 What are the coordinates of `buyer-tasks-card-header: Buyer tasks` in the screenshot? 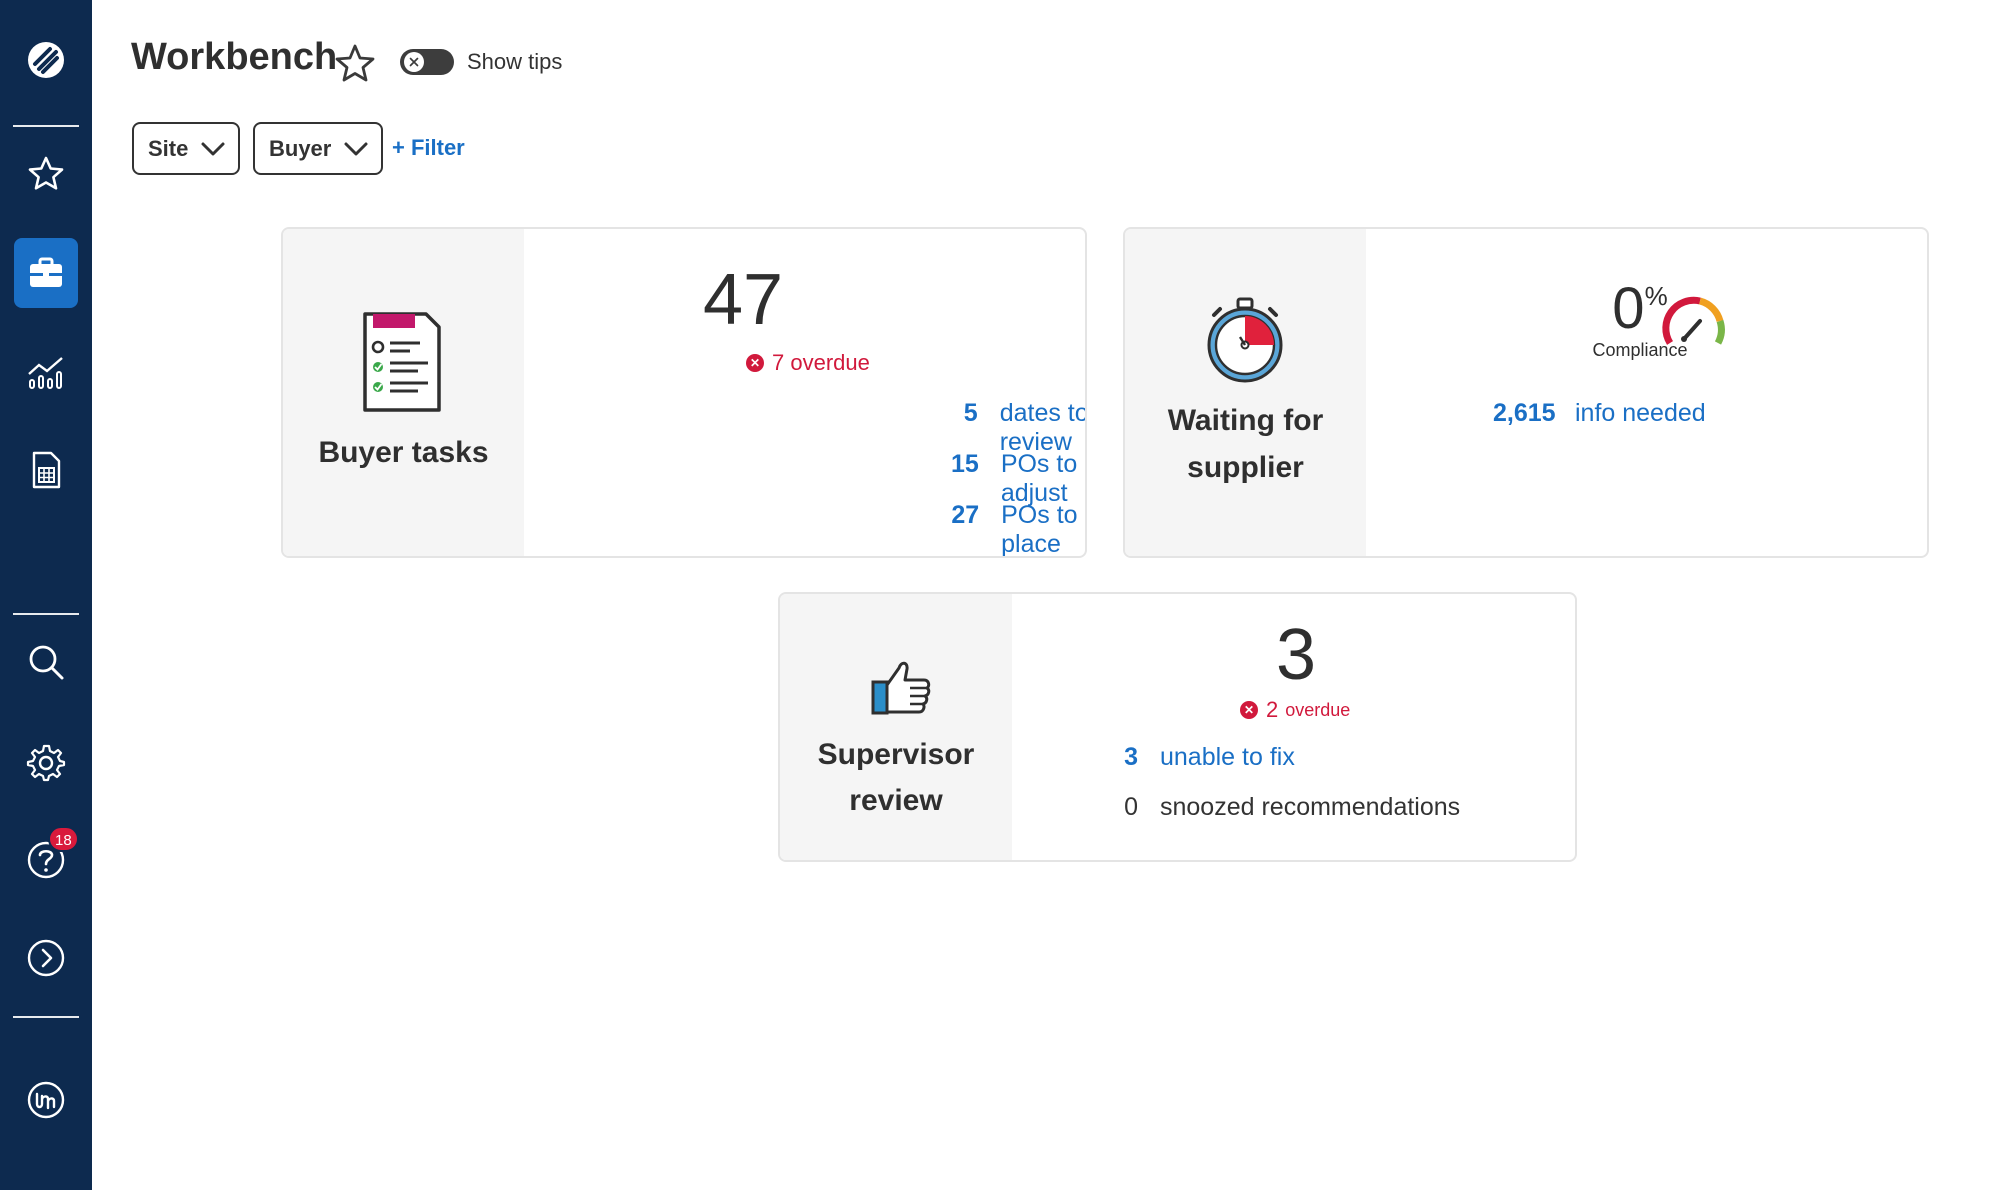 It's located at (403, 392).